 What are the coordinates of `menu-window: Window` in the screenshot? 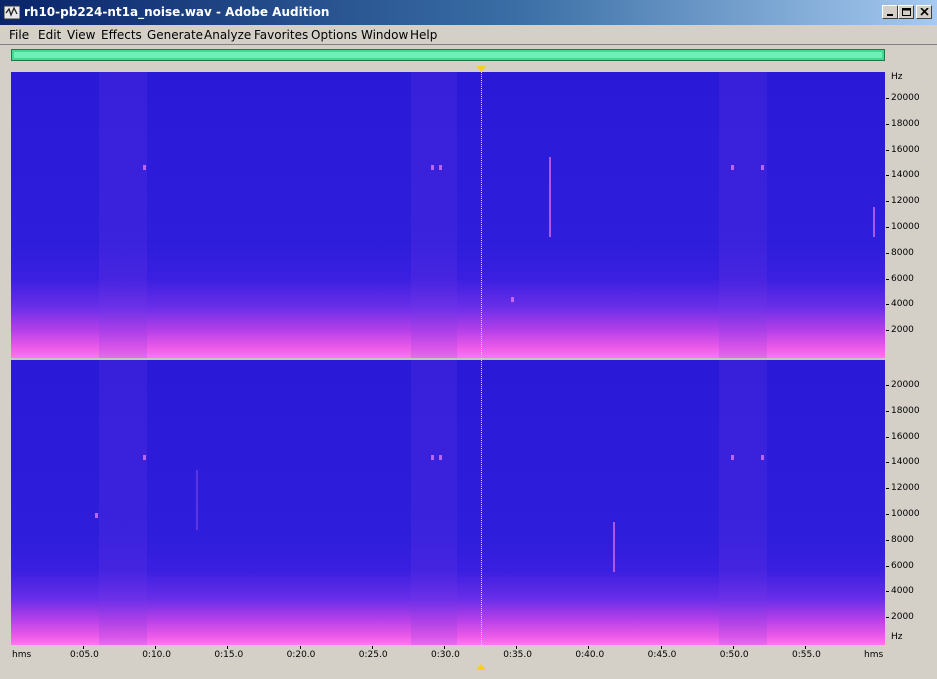 It's located at (384, 35).